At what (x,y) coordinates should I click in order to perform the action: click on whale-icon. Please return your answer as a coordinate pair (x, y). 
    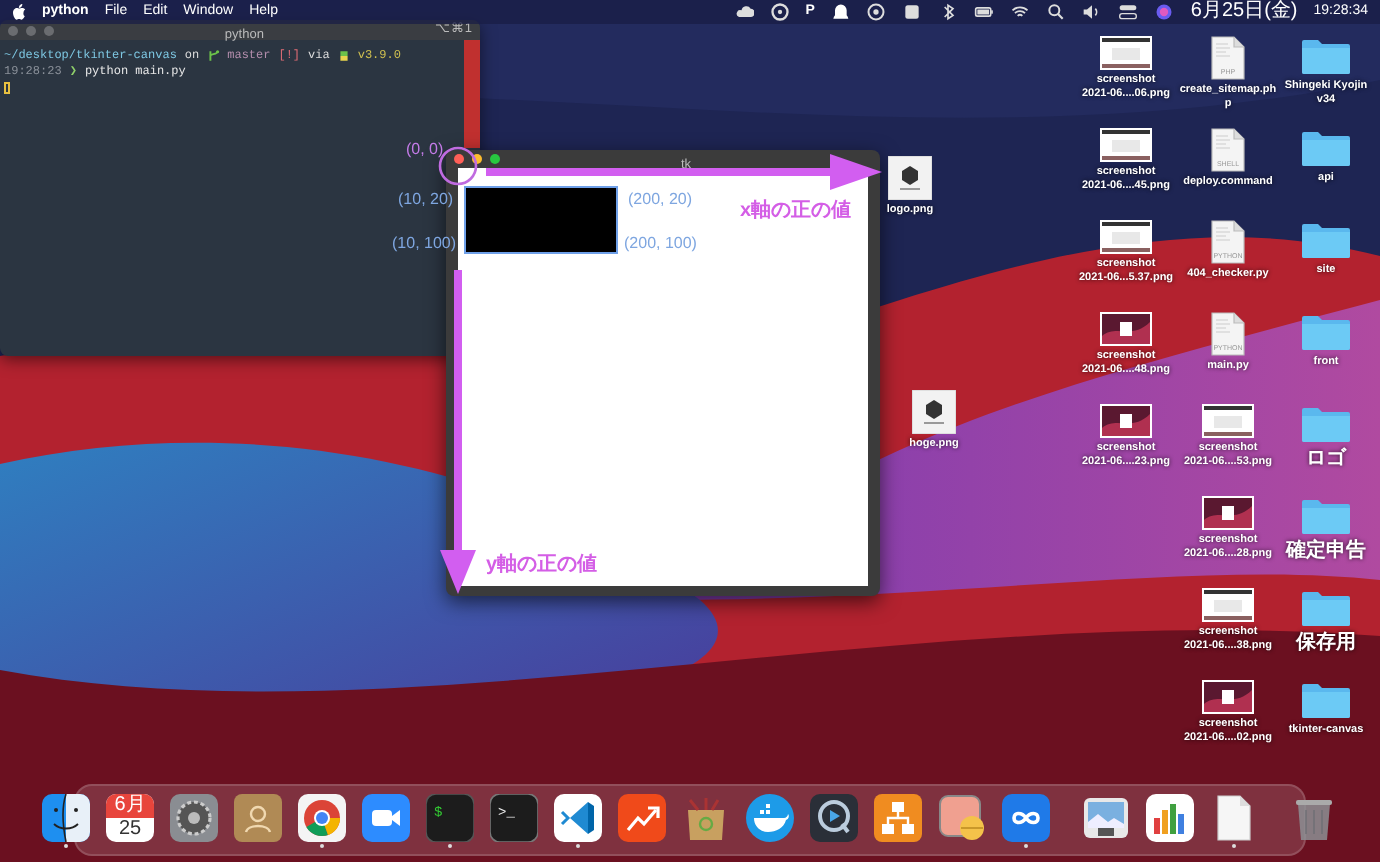
    Looking at the image, I should click on (770, 817).